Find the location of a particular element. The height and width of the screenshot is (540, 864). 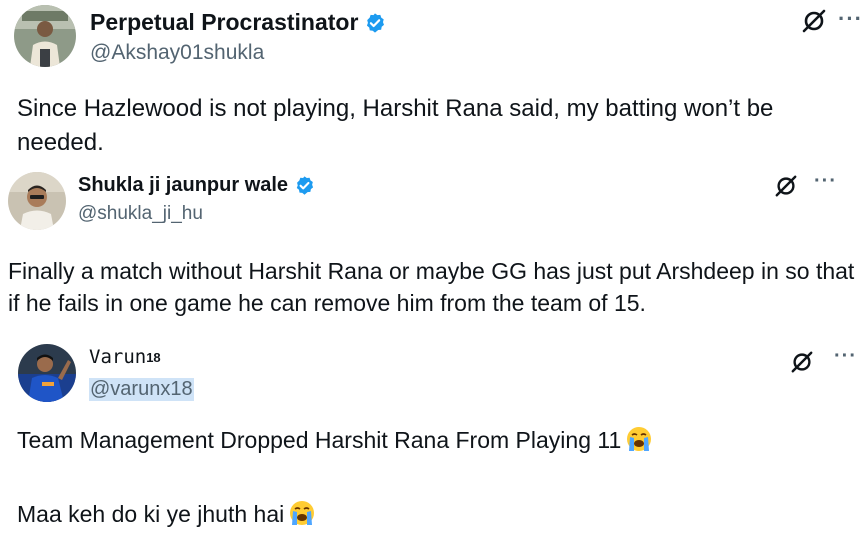

tweet-line: Maa keh do ki ye jhuth hai is located at coordinates (432, 514).